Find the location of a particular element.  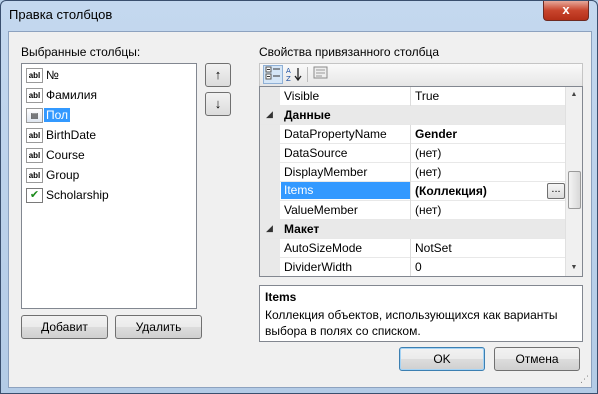

svg-text: A is located at coordinates (288, 71).